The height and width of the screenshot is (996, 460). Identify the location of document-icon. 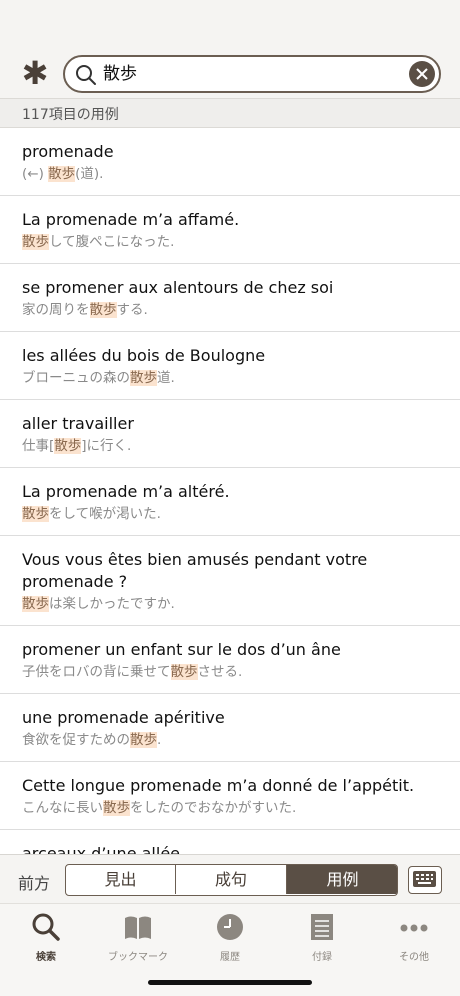
(322, 927).